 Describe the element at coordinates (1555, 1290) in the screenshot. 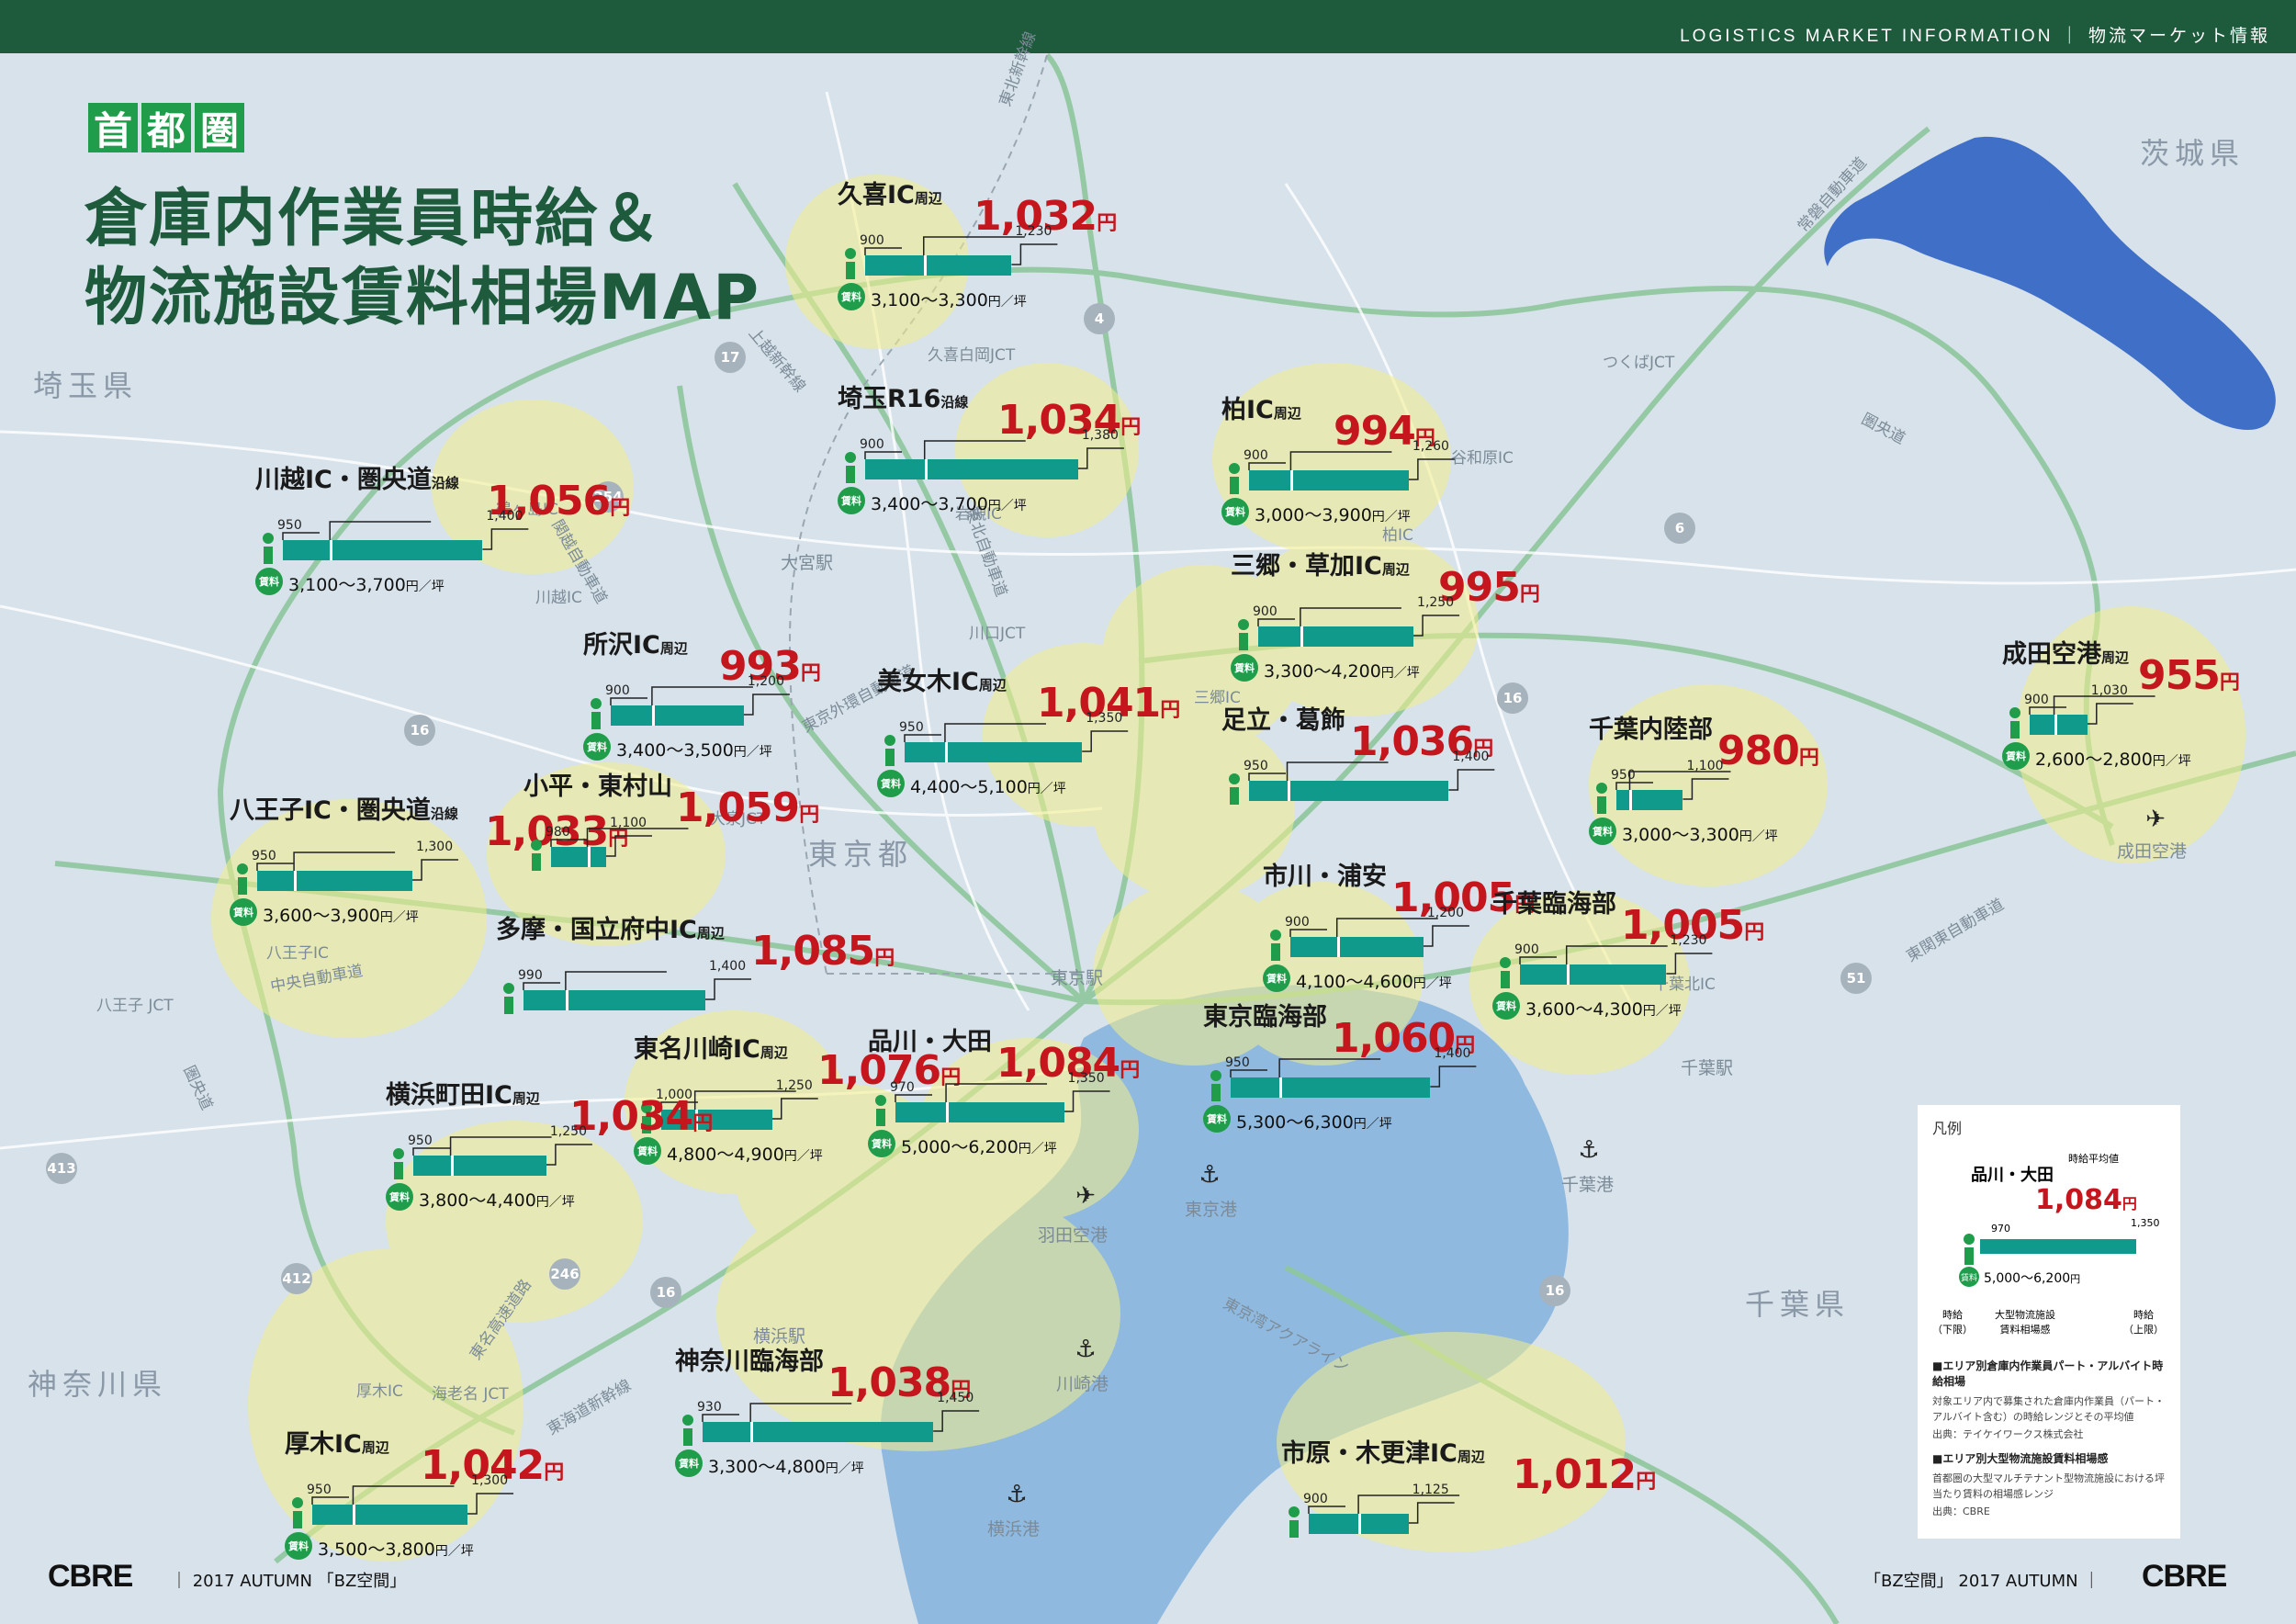

I see `route-marker: 16` at that location.